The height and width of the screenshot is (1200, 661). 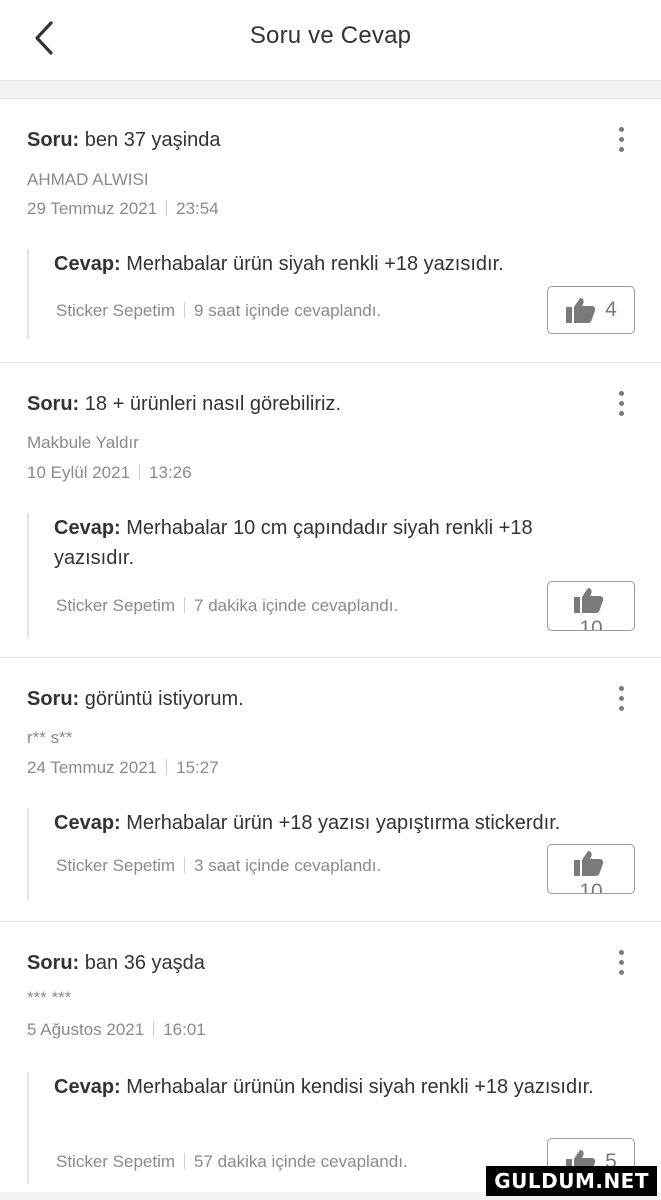 What do you see at coordinates (301, 1161) in the screenshot?
I see `answered-time: 57 dakika içinde cevaplandı.` at bounding box center [301, 1161].